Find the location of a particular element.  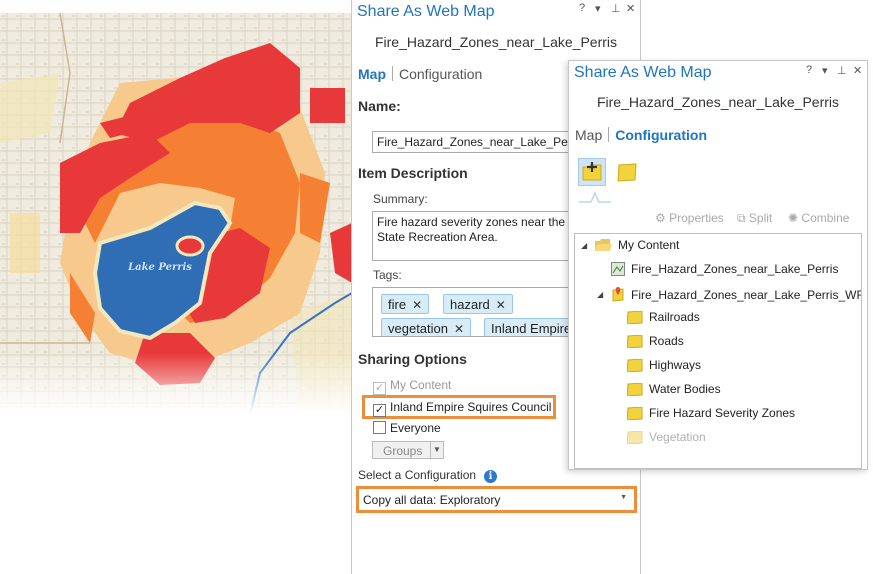

select-configuration-row: Select a Configuration i is located at coordinates (428, 475).